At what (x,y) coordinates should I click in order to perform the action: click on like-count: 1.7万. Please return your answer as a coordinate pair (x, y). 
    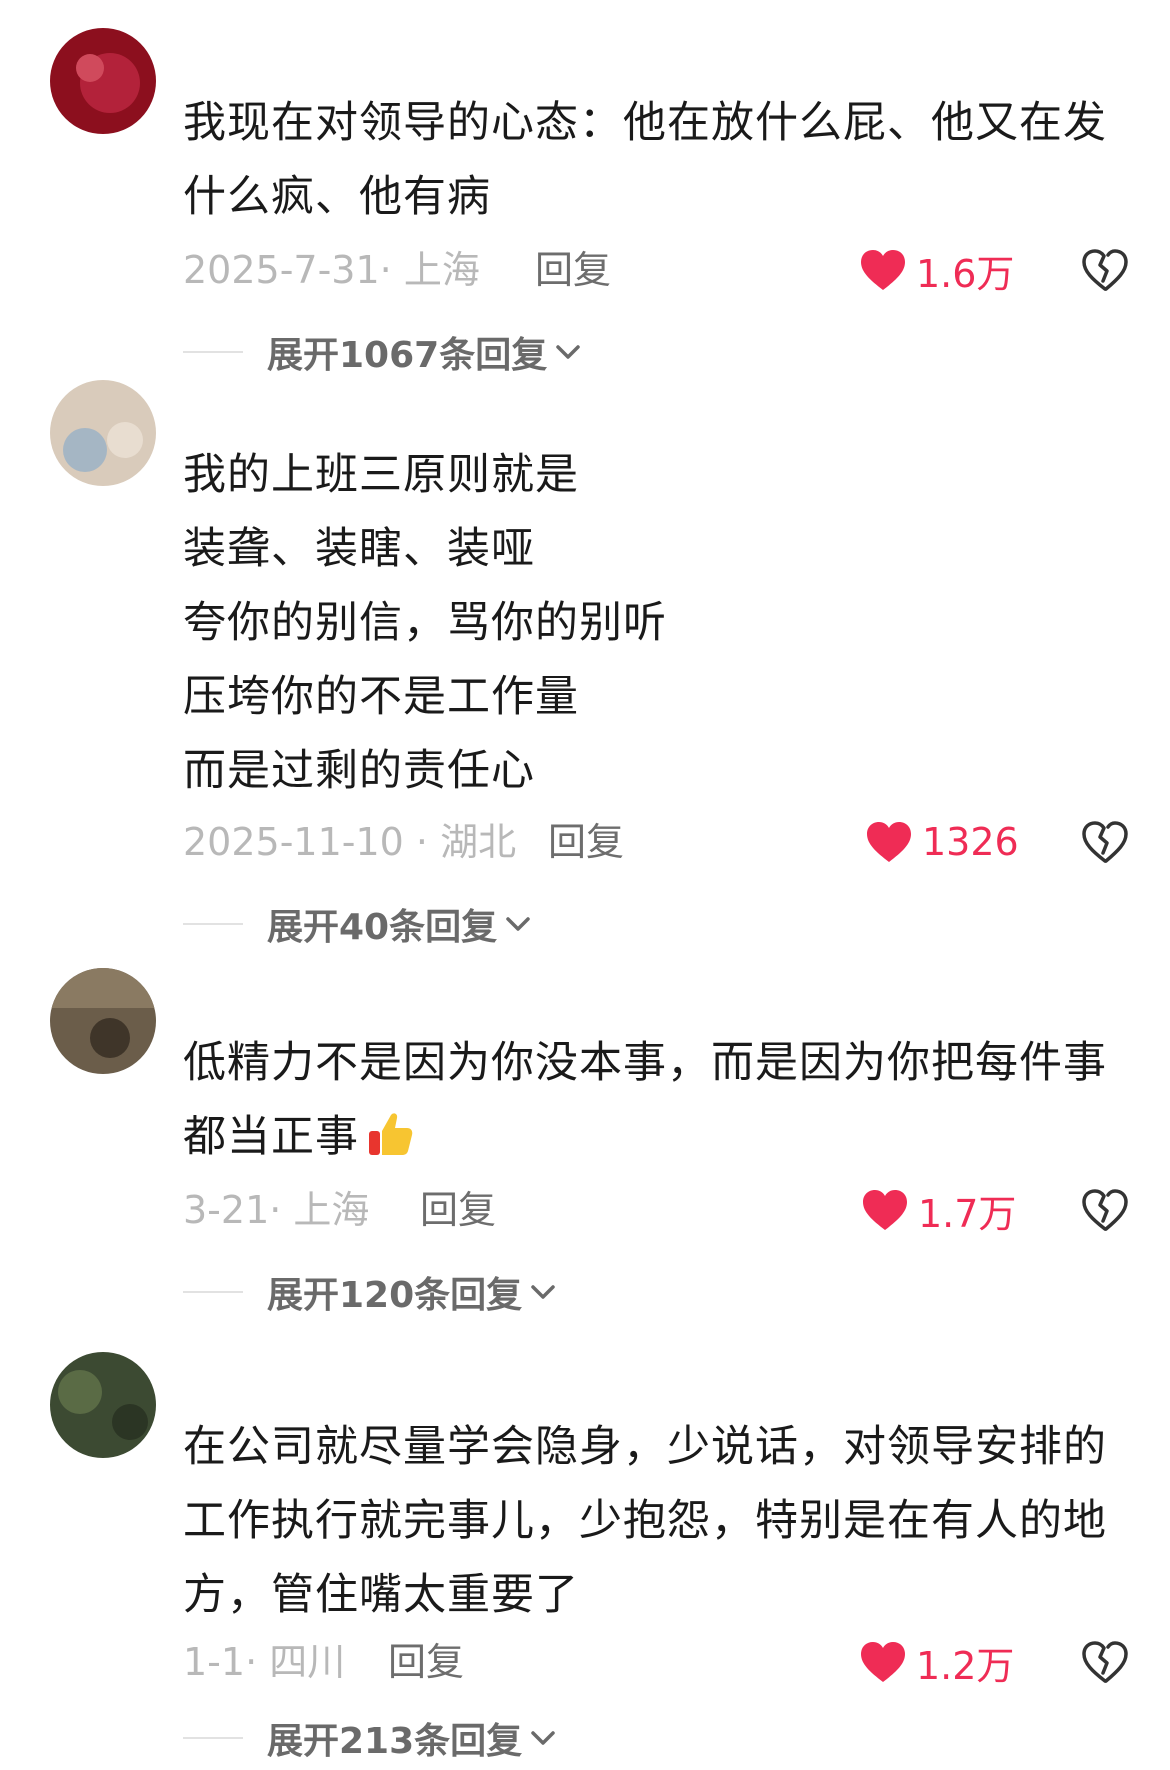
    Looking at the image, I should click on (967, 1213).